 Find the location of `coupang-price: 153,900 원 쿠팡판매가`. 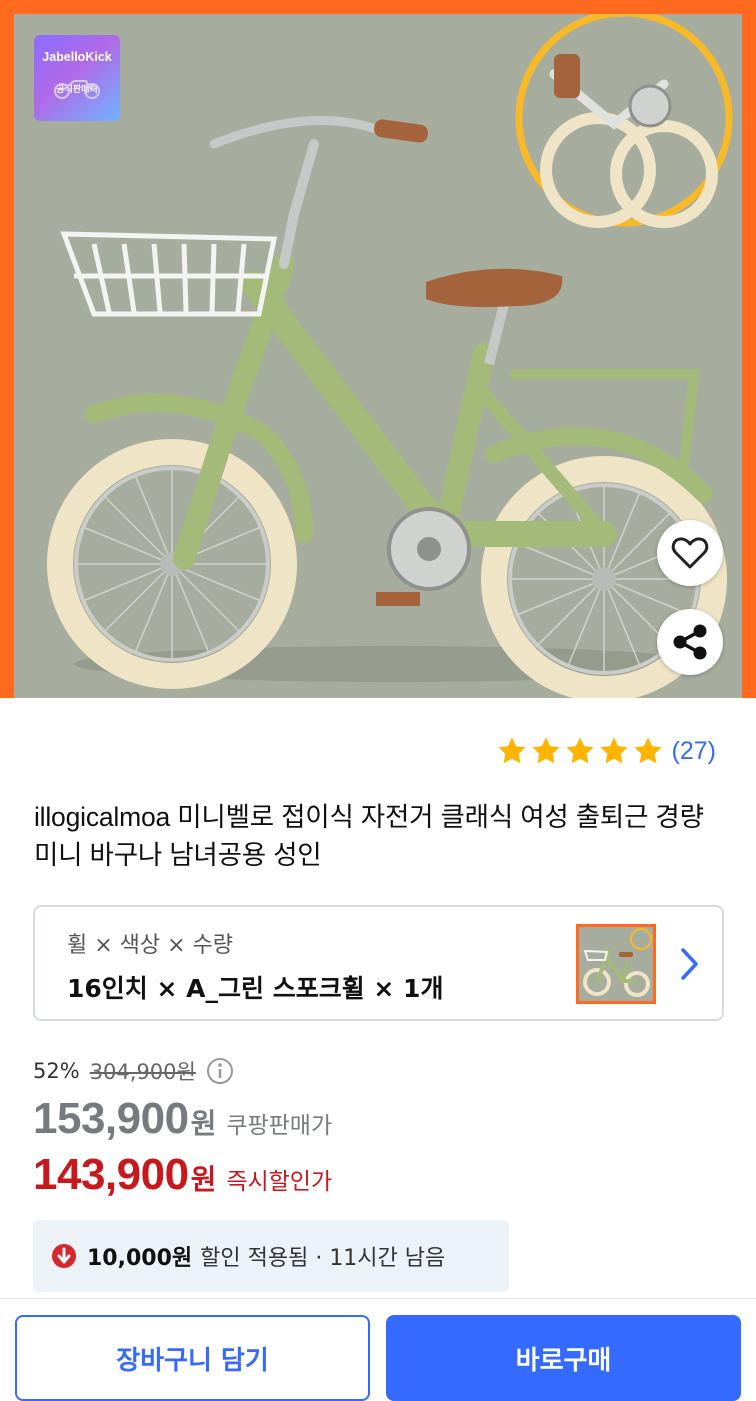

coupang-price: 153,900 원 쿠팡판매가 is located at coordinates (182, 1119).